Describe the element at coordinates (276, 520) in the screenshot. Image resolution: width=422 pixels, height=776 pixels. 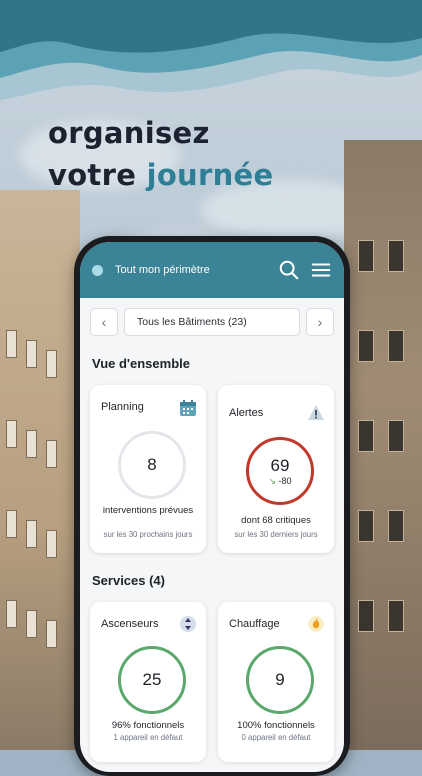
I see `alerts-label: dont 68 critiques` at that location.